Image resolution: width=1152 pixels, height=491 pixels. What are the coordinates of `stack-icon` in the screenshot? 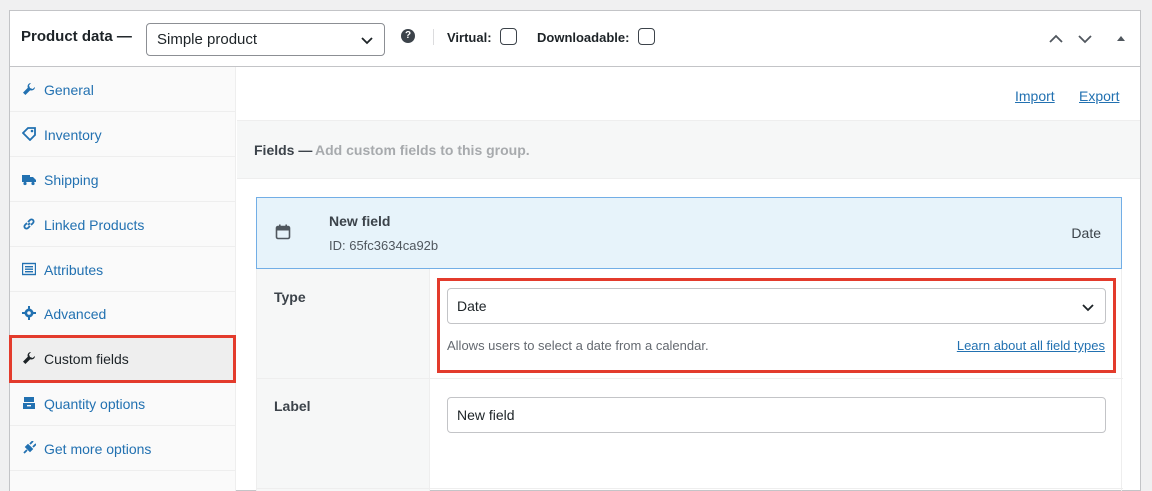 It's located at (29, 403).